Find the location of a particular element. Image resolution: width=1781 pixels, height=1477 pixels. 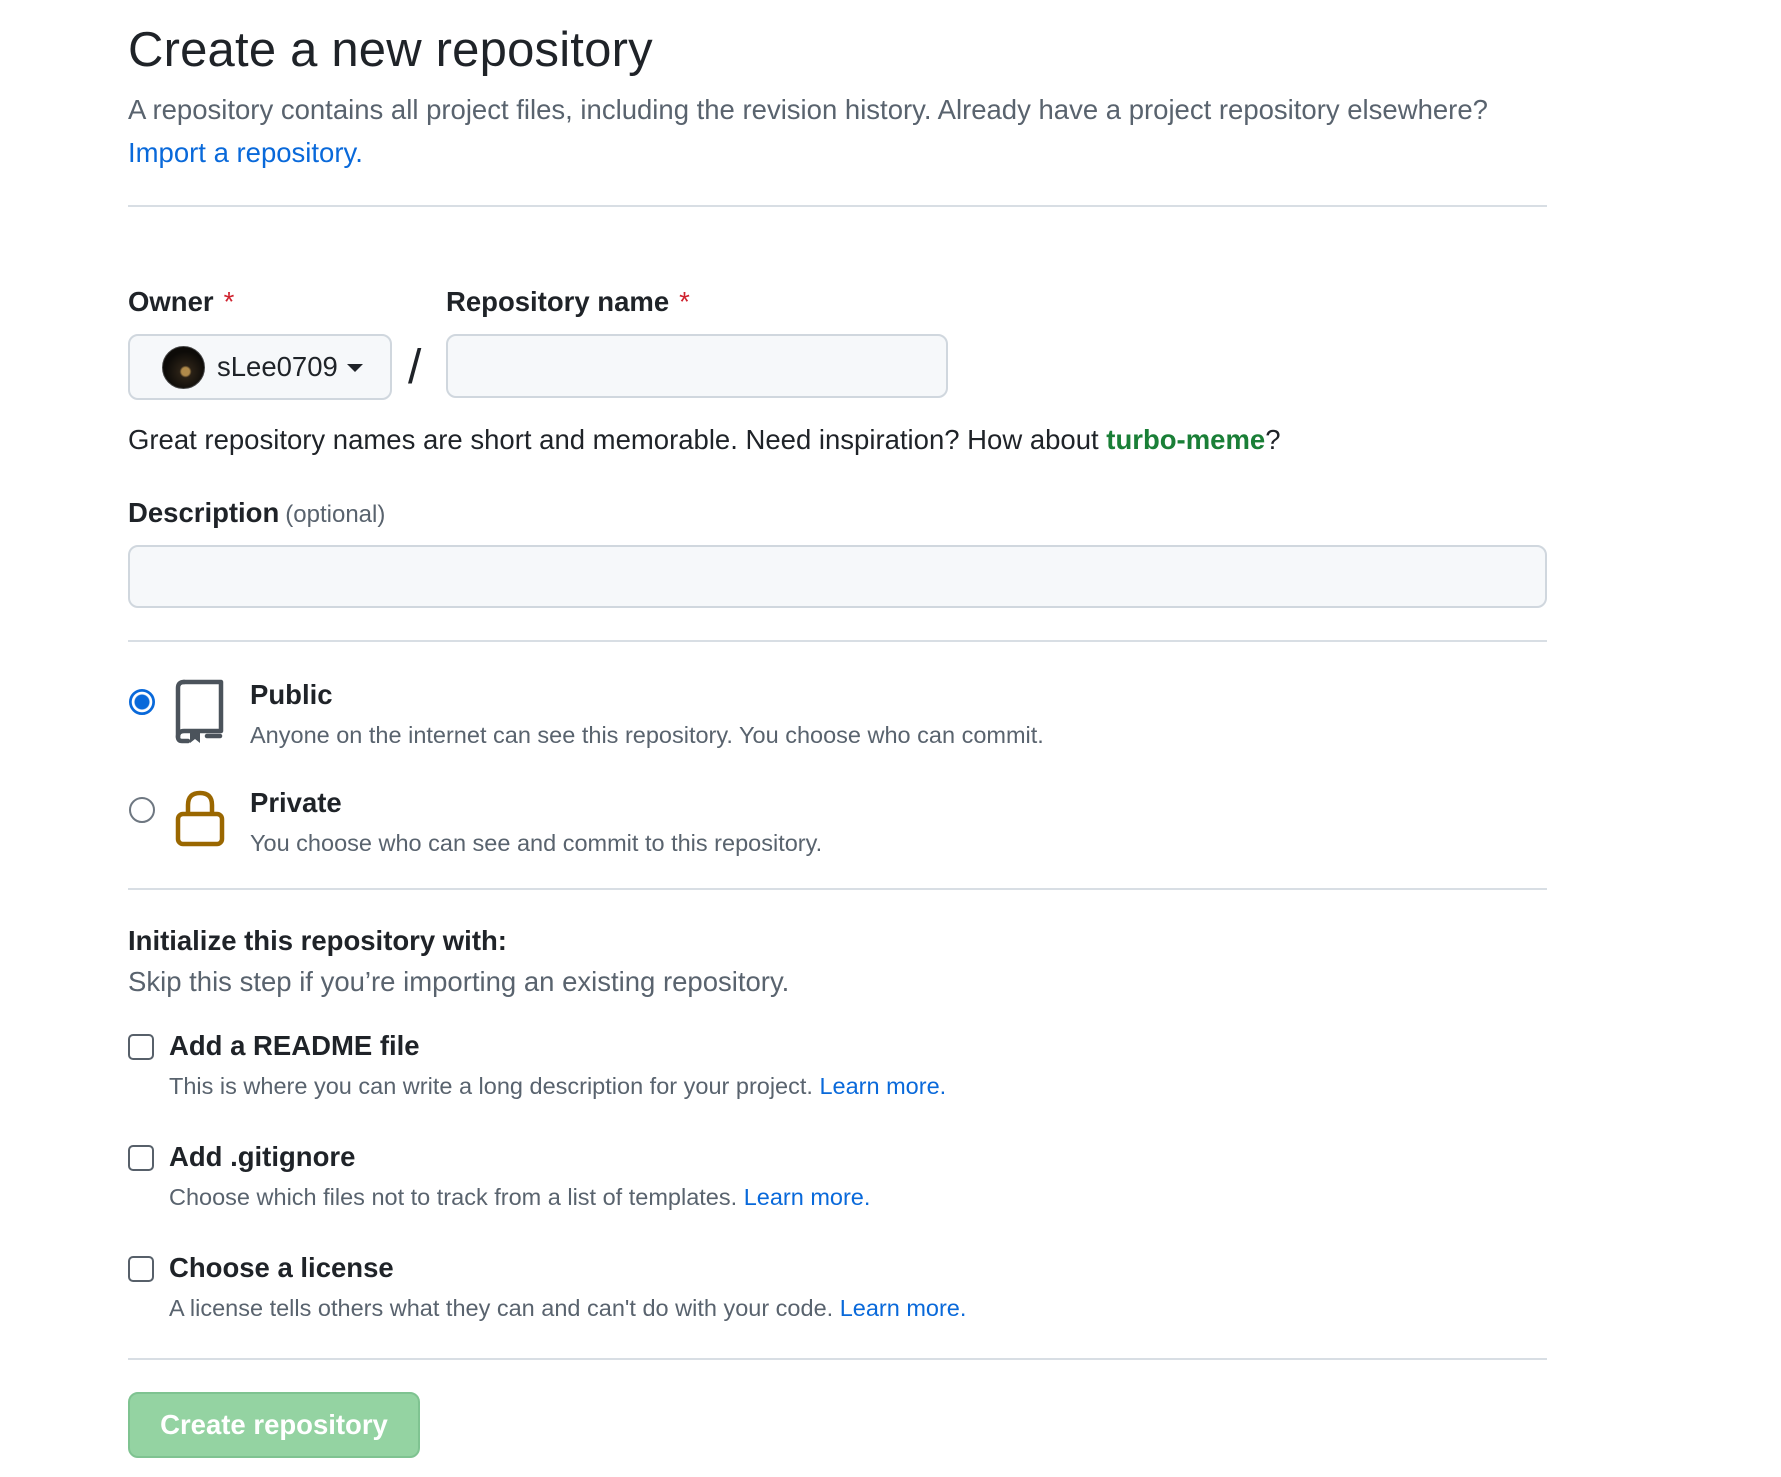

repository-name-label: Repository name * is located at coordinates (568, 302).